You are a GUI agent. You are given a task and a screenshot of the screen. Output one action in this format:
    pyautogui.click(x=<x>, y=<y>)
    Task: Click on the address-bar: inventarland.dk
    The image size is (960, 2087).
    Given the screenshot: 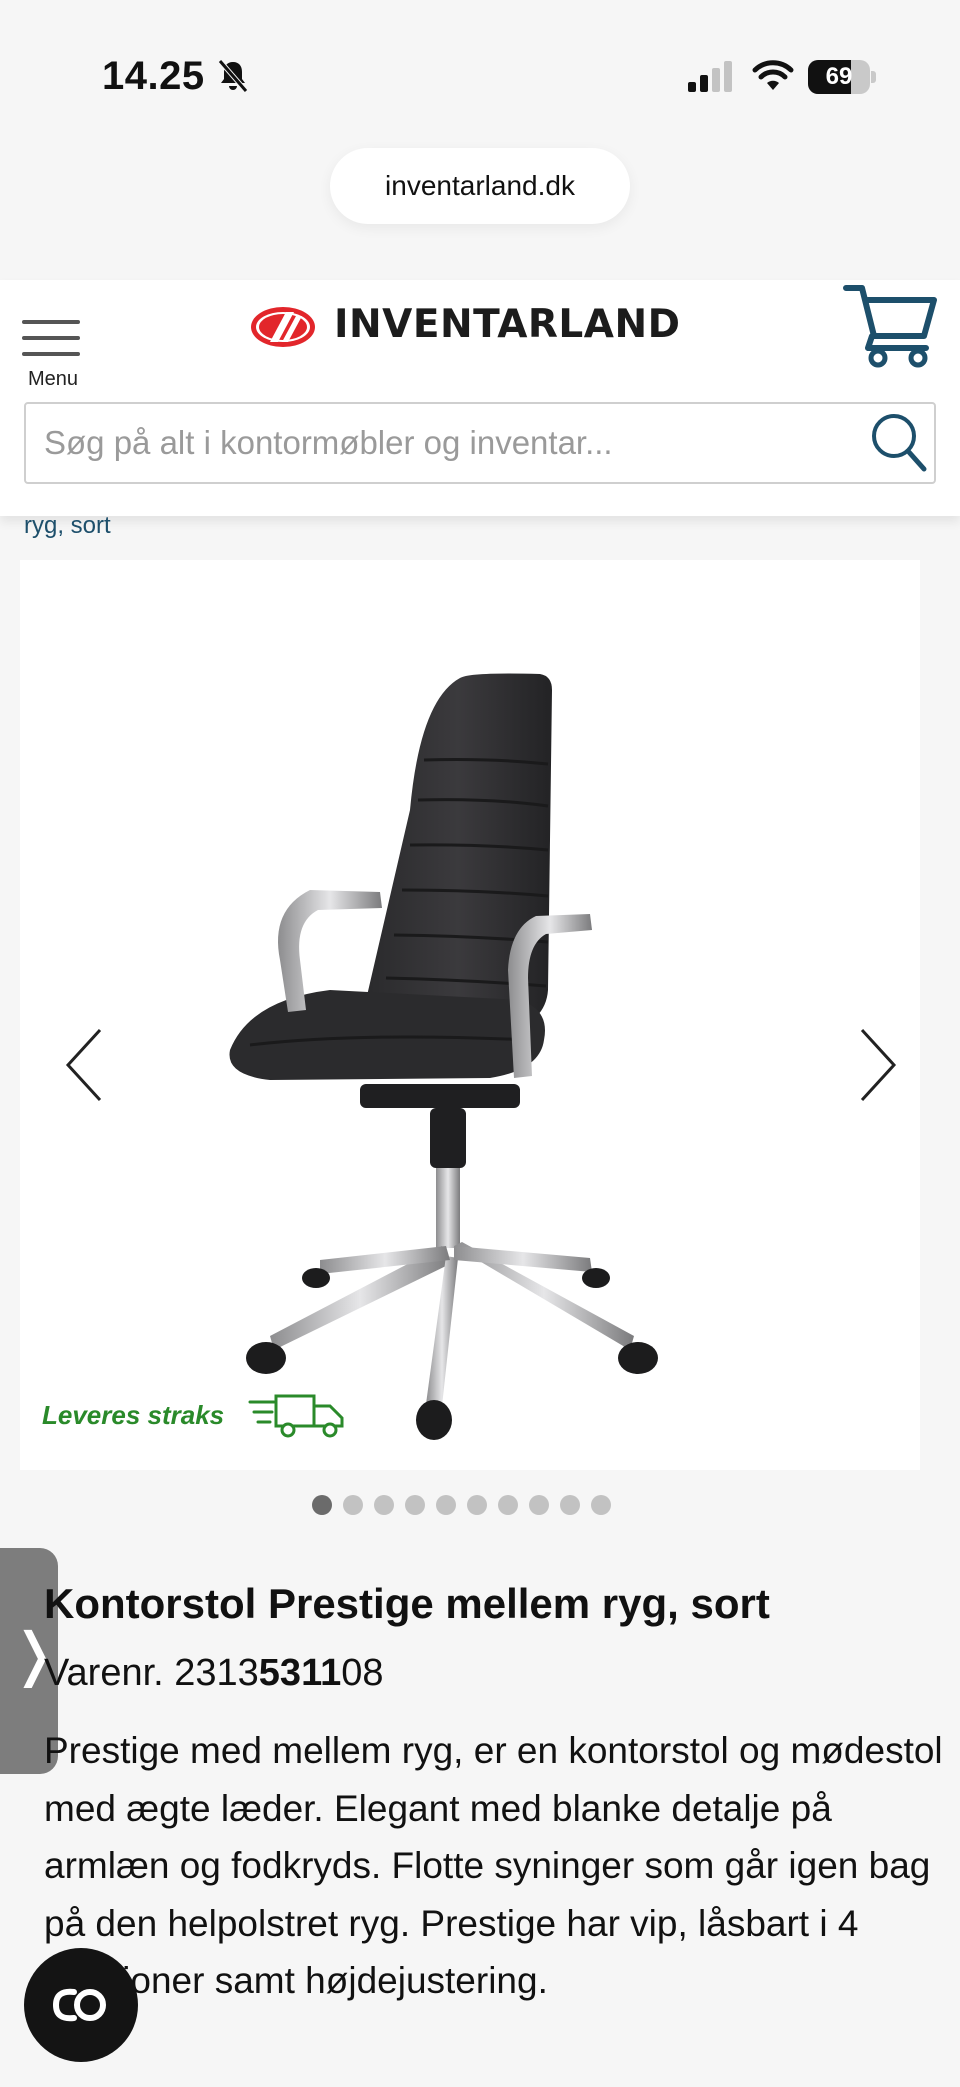 What is the action you would take?
    pyautogui.click(x=480, y=186)
    